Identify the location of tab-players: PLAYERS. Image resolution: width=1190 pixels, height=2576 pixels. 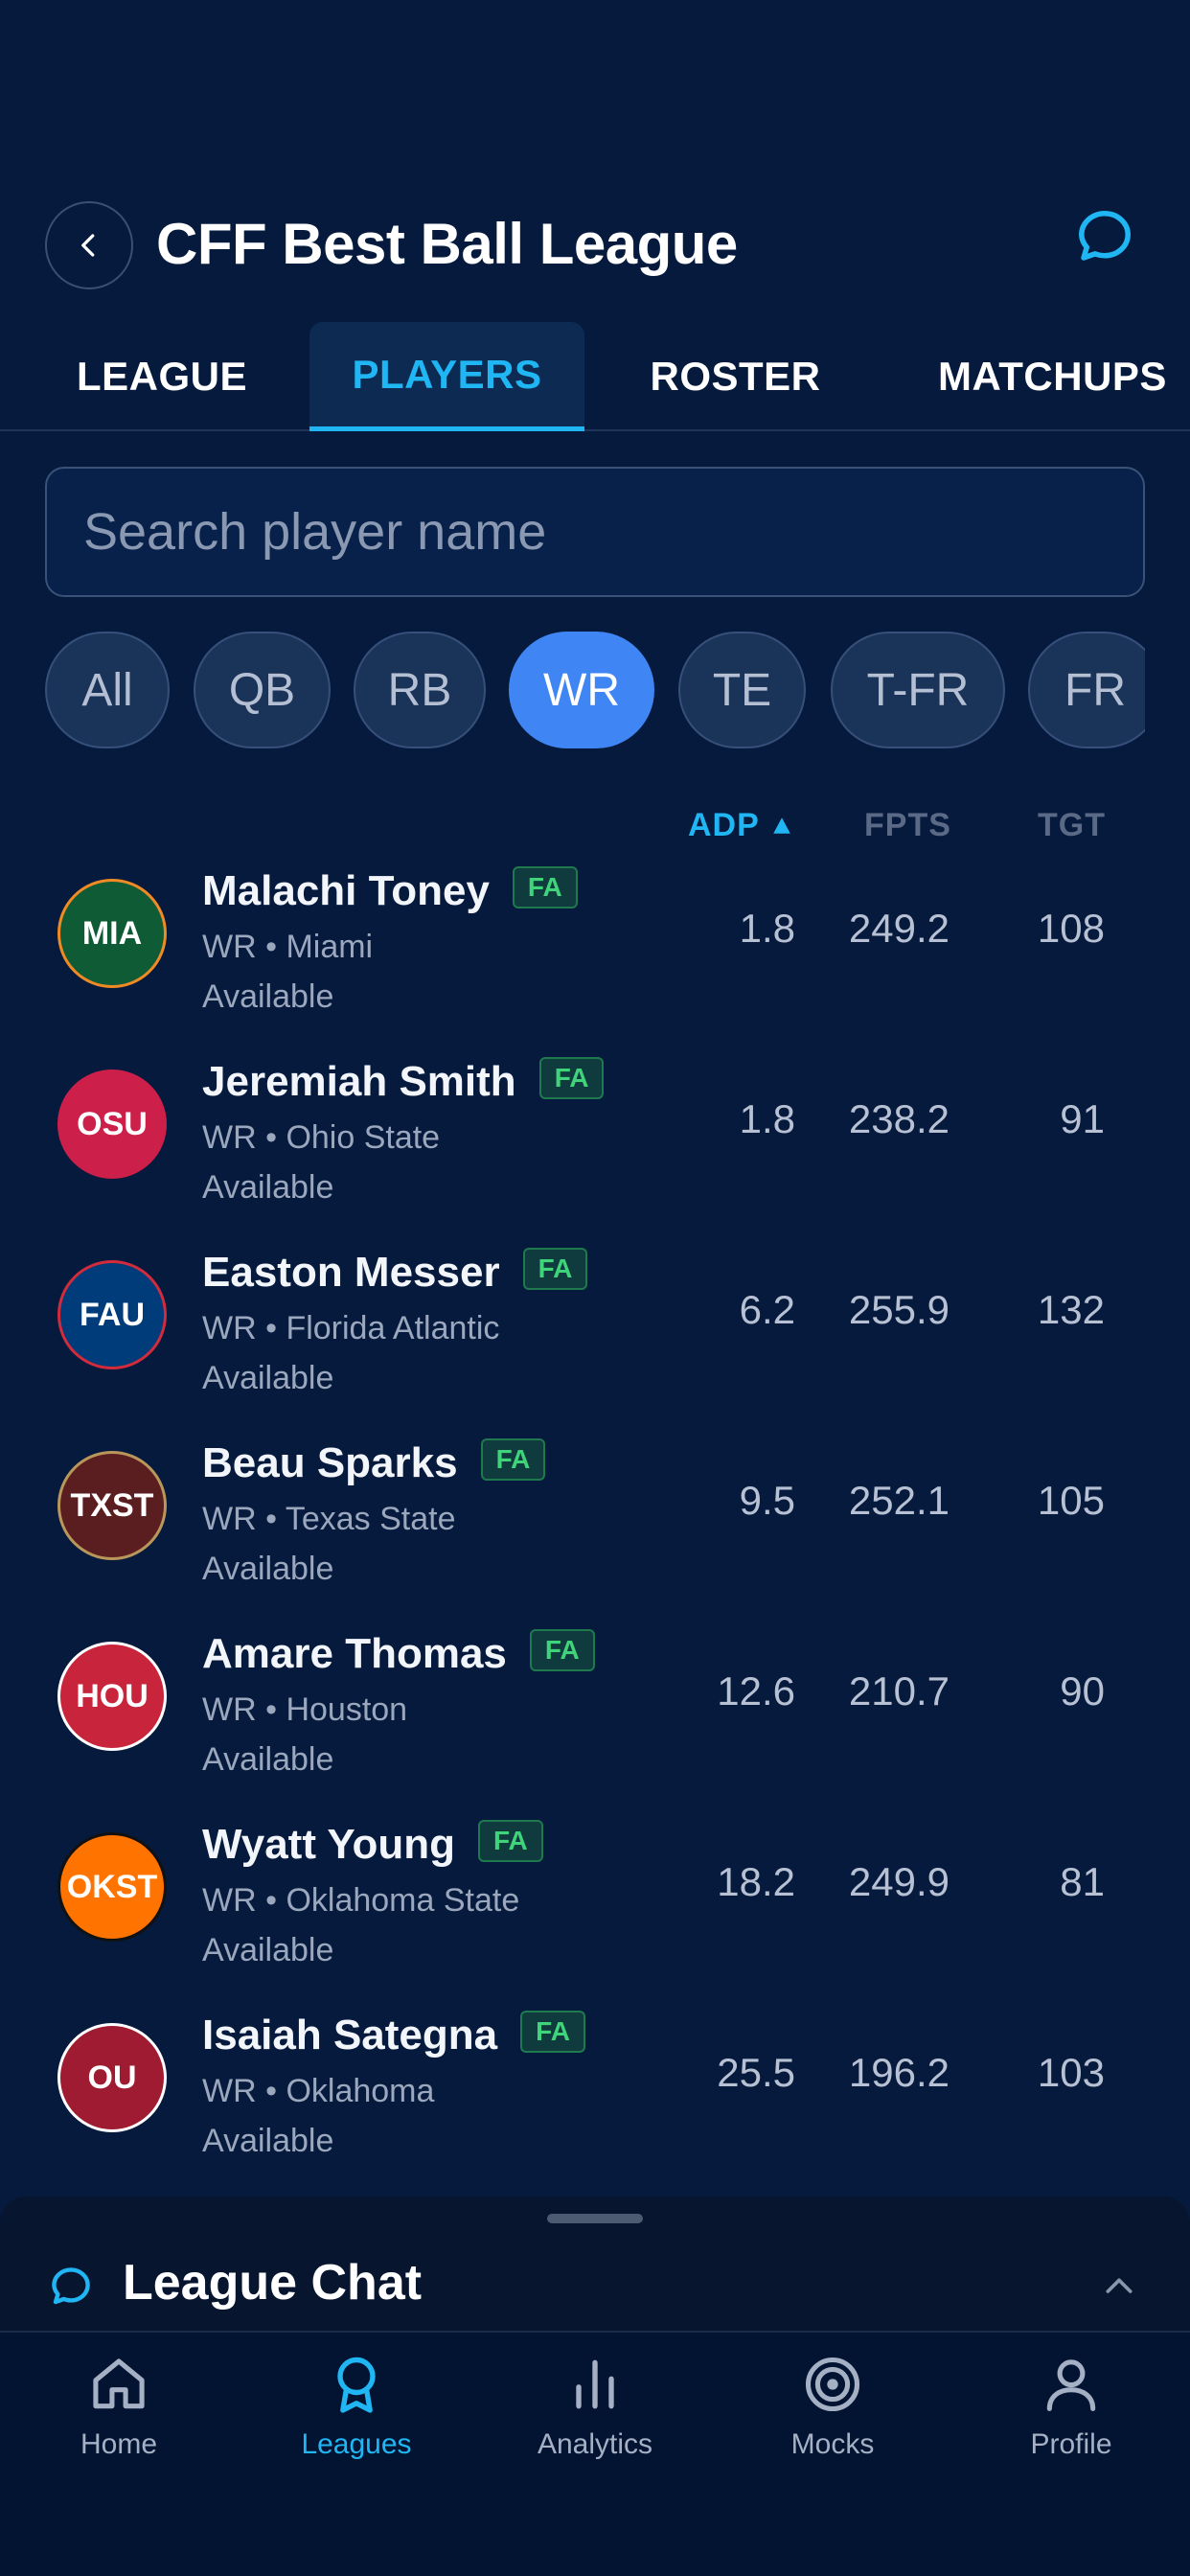
(447, 376).